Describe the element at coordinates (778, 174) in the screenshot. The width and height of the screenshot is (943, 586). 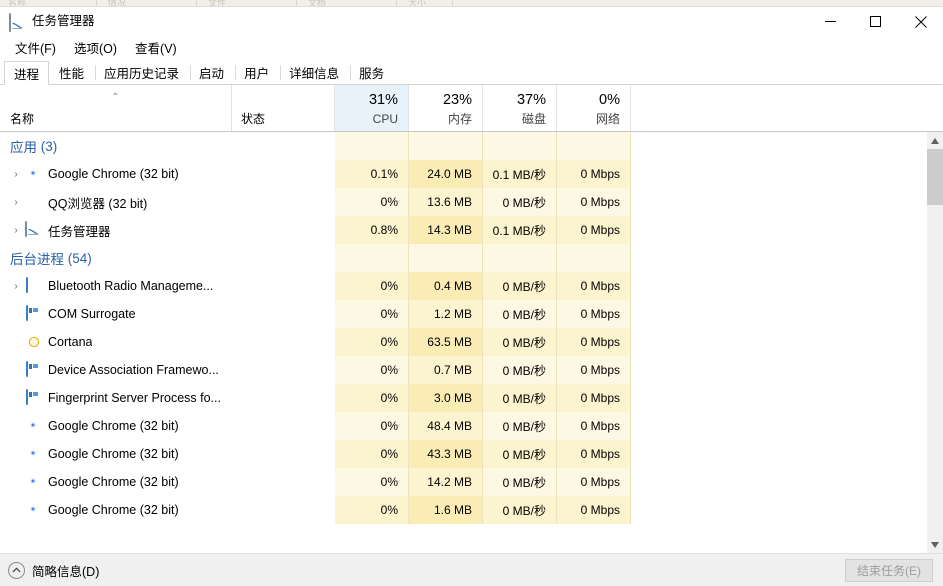
I see `process-filler` at that location.